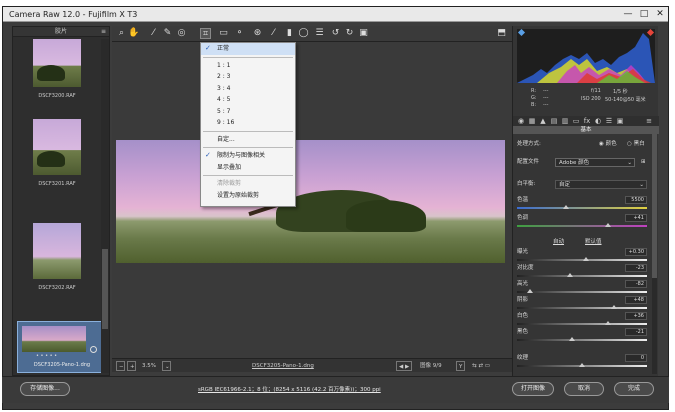 Image resolution: width=675 pixels, height=412 pixels. What do you see at coordinates (636, 268) in the screenshot?
I see `contrast-value: -23` at bounding box center [636, 268].